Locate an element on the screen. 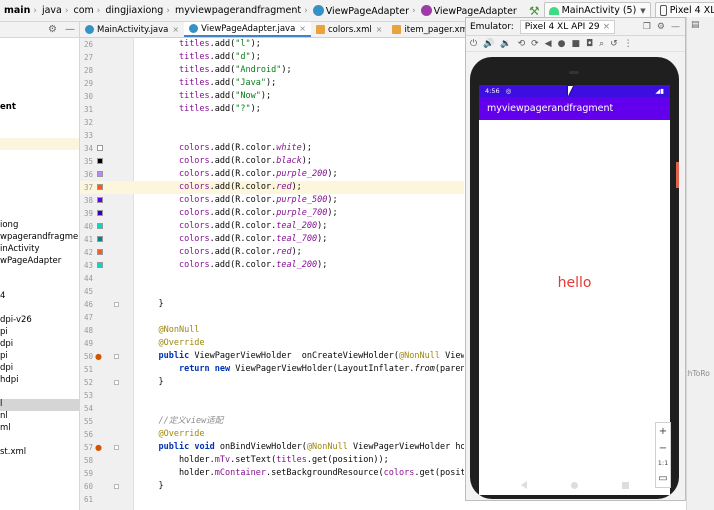  code-line: 55 //定义view适配 is located at coordinates (272, 421).